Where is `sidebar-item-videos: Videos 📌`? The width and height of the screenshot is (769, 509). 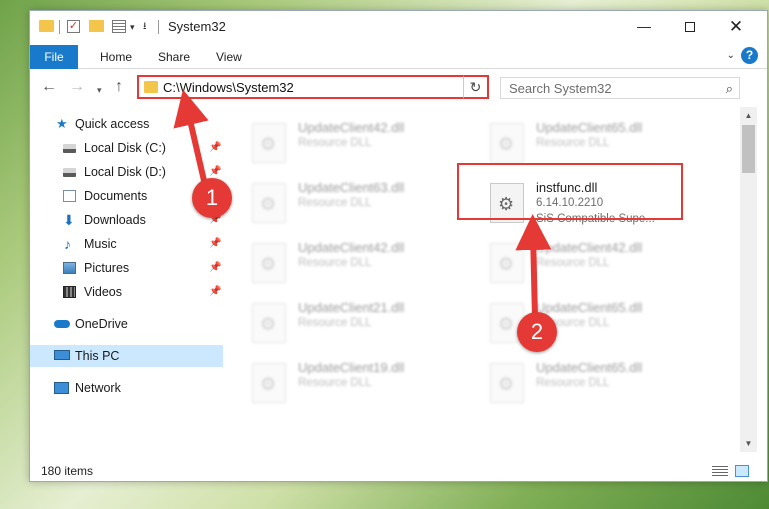
sidebar-item-videos: Videos 📌 is located at coordinates (126, 292).